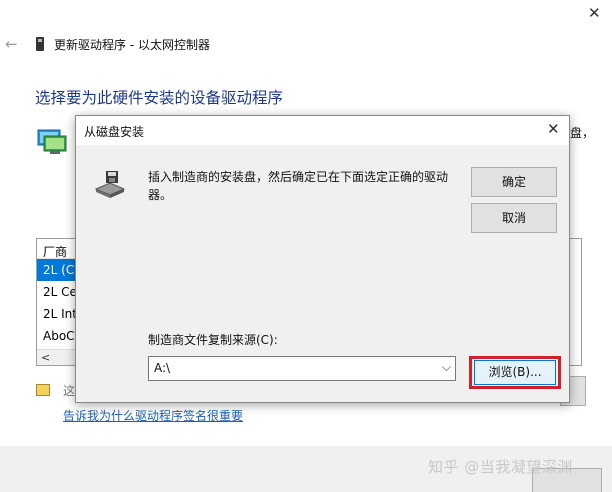 The width and height of the screenshot is (612, 492). I want to click on source-path-value: A:\, so click(162, 368).